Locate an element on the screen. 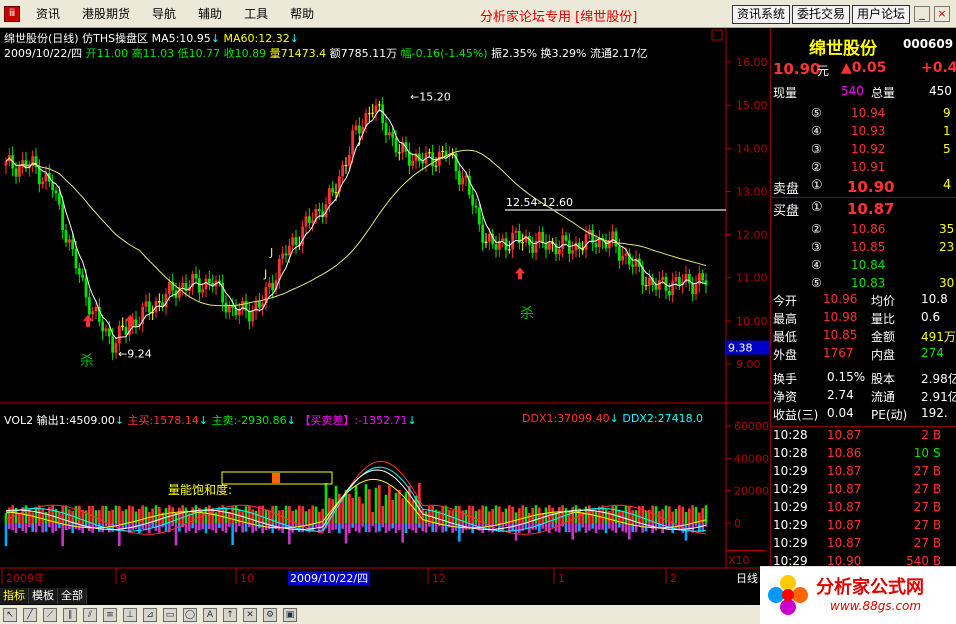 The image size is (956, 624). buy-price: 10.84 is located at coordinates (868, 265).